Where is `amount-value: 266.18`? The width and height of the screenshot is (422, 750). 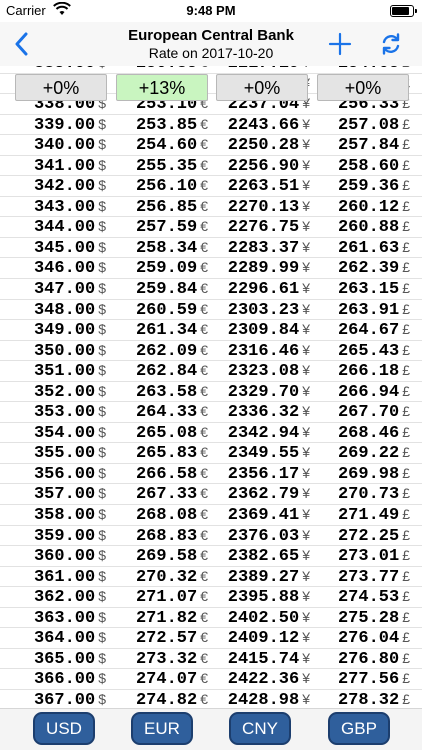
amount-value: 266.18 is located at coordinates (368, 372).